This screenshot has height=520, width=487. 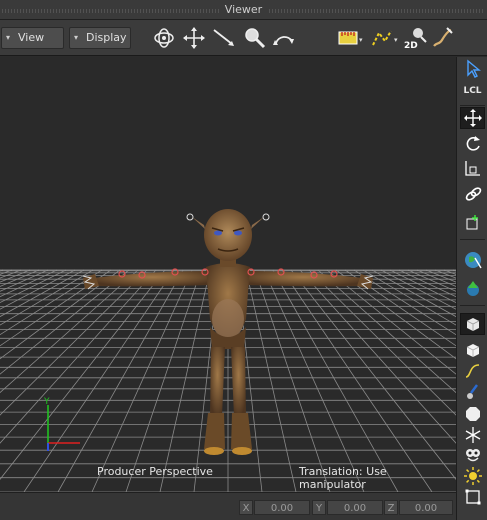 I want to click on 2d-zoom-icon: 2D, so click(x=416, y=38).